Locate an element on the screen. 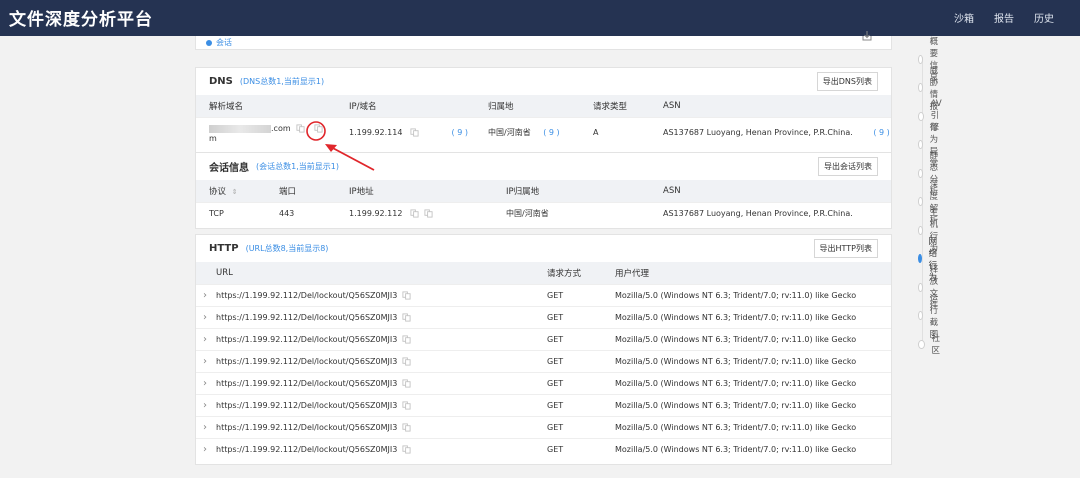 Image resolution: width=1080 pixels, height=478 pixels. nav-item-1: 威胁情报 is located at coordinates (930, 89).